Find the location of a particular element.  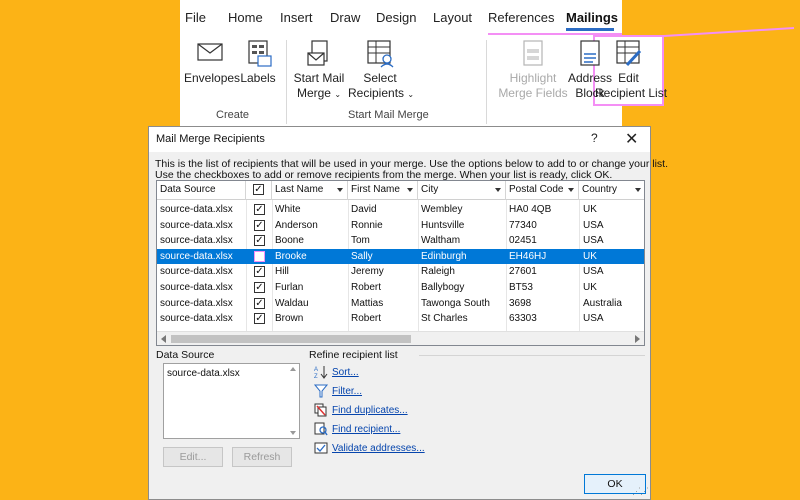

cell-country: Australia is located at coordinates (602, 303).